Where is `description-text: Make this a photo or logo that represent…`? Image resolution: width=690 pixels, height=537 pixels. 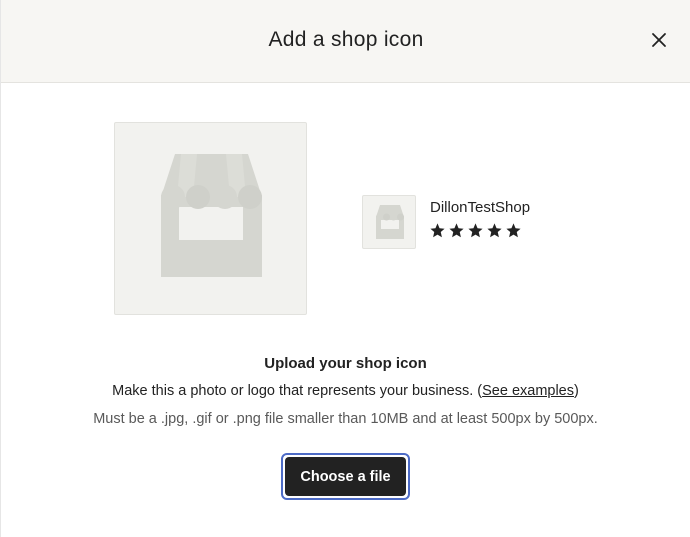
description-text: Make this a photo or logo that represent… is located at coordinates (297, 391).